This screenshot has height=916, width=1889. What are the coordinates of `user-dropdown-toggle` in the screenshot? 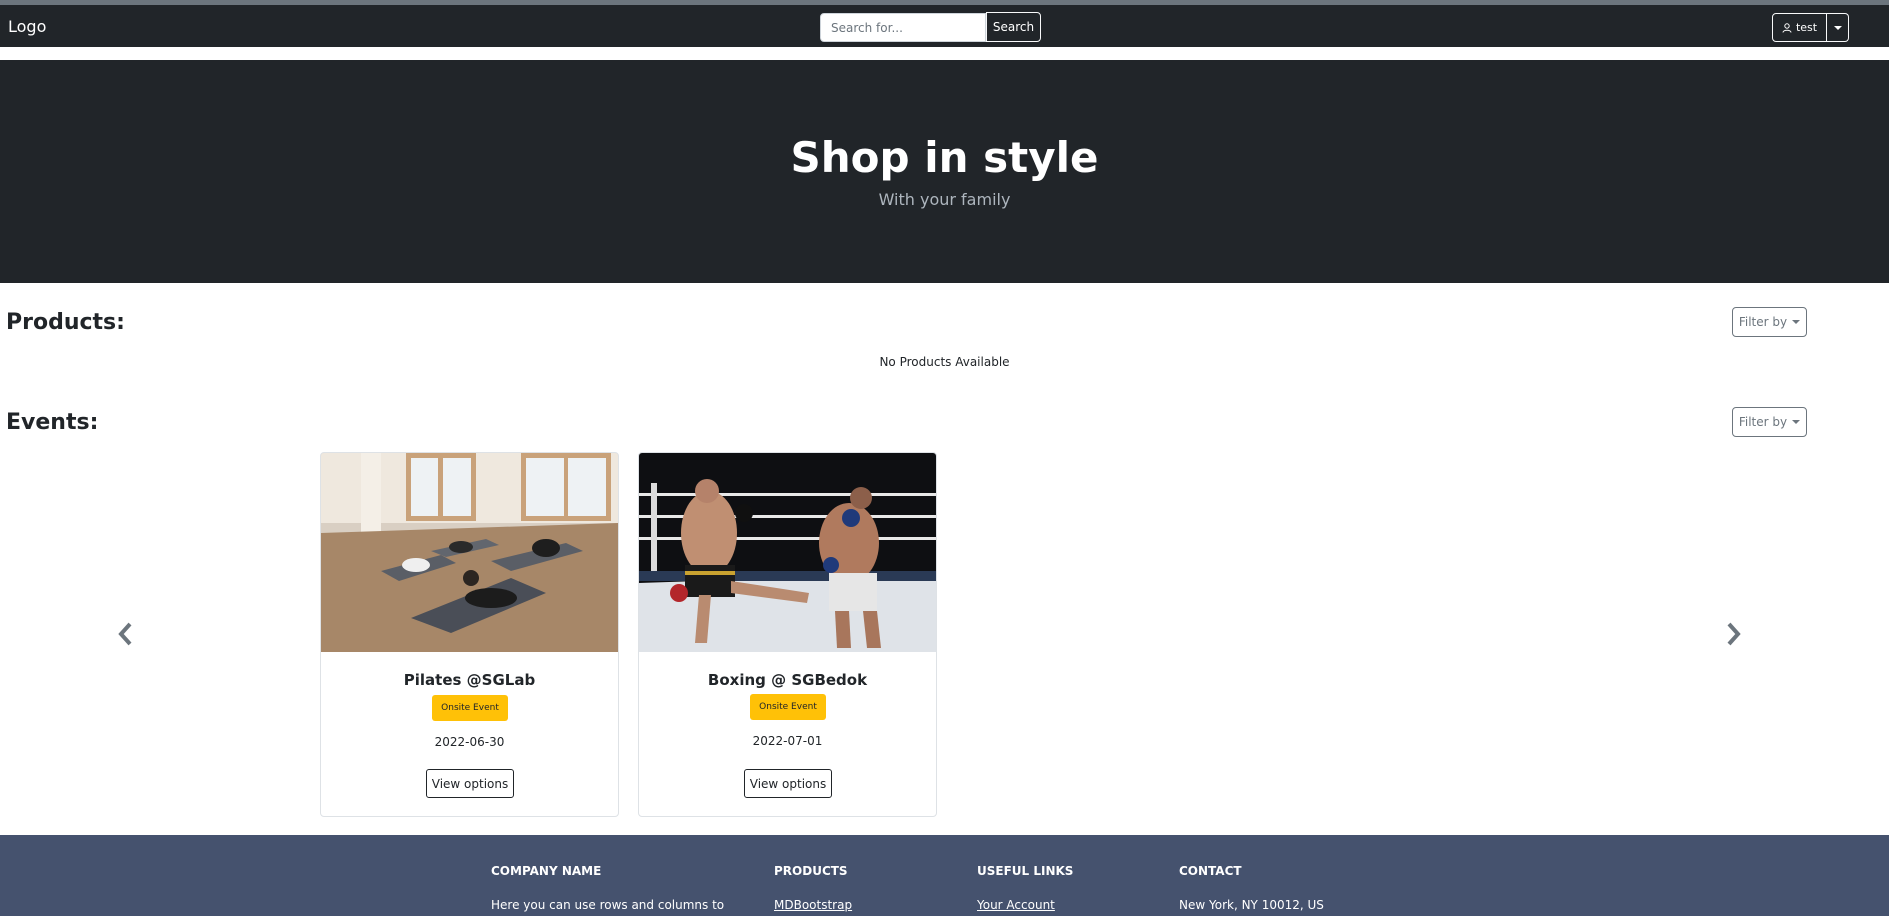 It's located at (1838, 27).